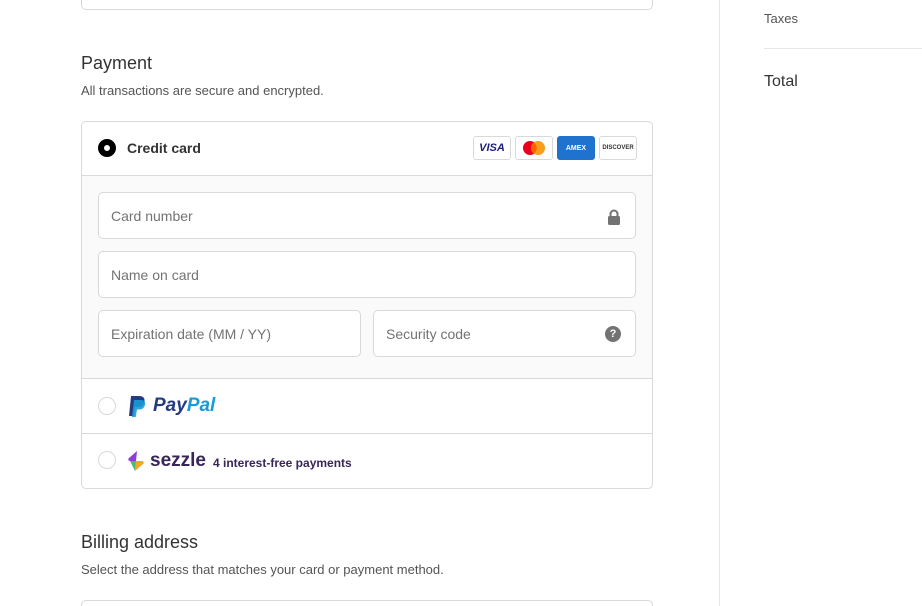 This screenshot has width=922, height=606. Describe the element at coordinates (555, 148) in the screenshot. I see `card-brand-logos: VISA AMEX DISCOVER` at that location.